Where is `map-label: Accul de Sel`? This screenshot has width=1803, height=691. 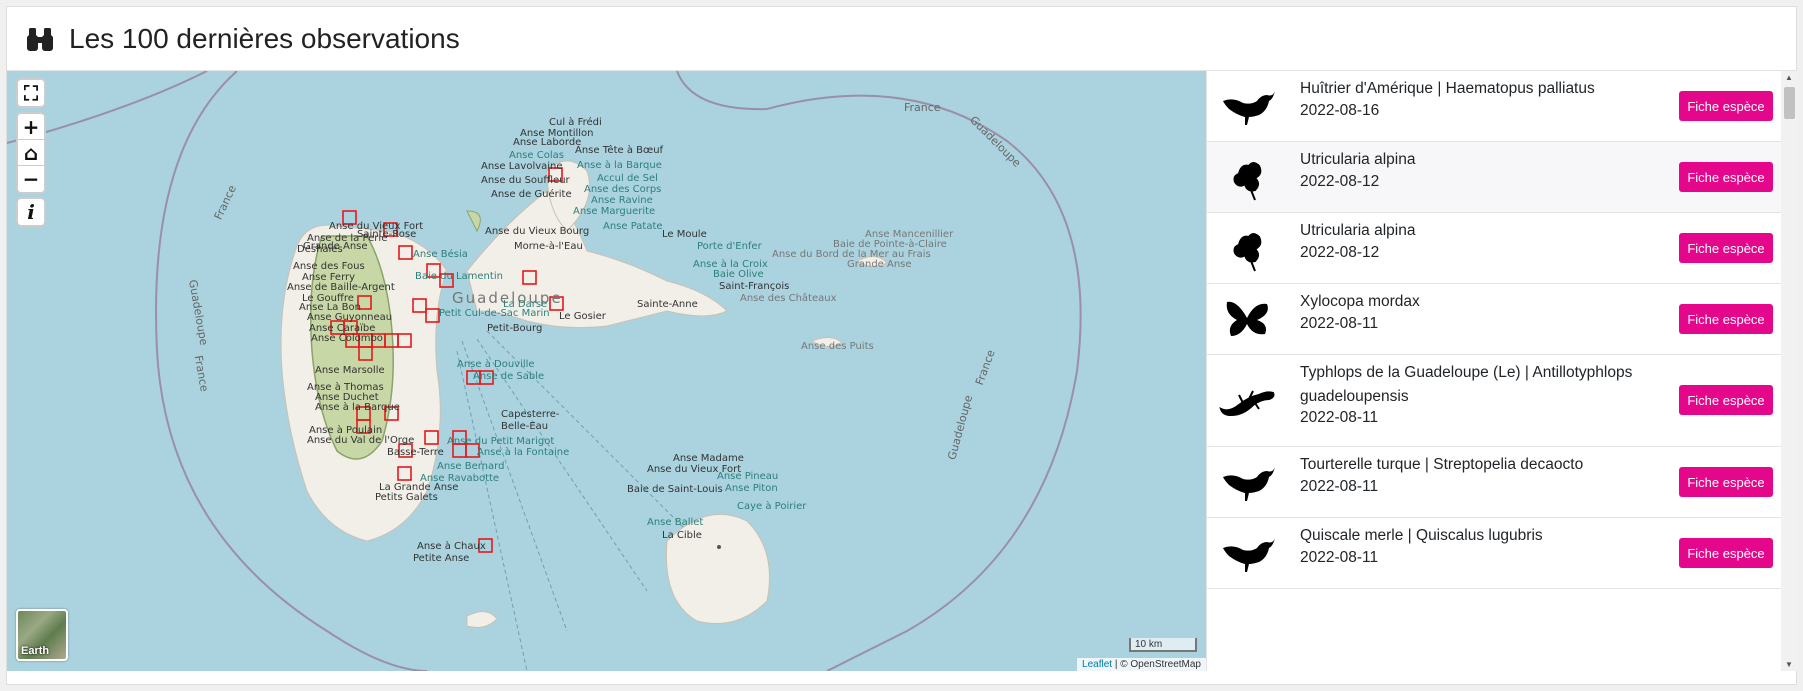 map-label: Accul de Sel is located at coordinates (627, 178).